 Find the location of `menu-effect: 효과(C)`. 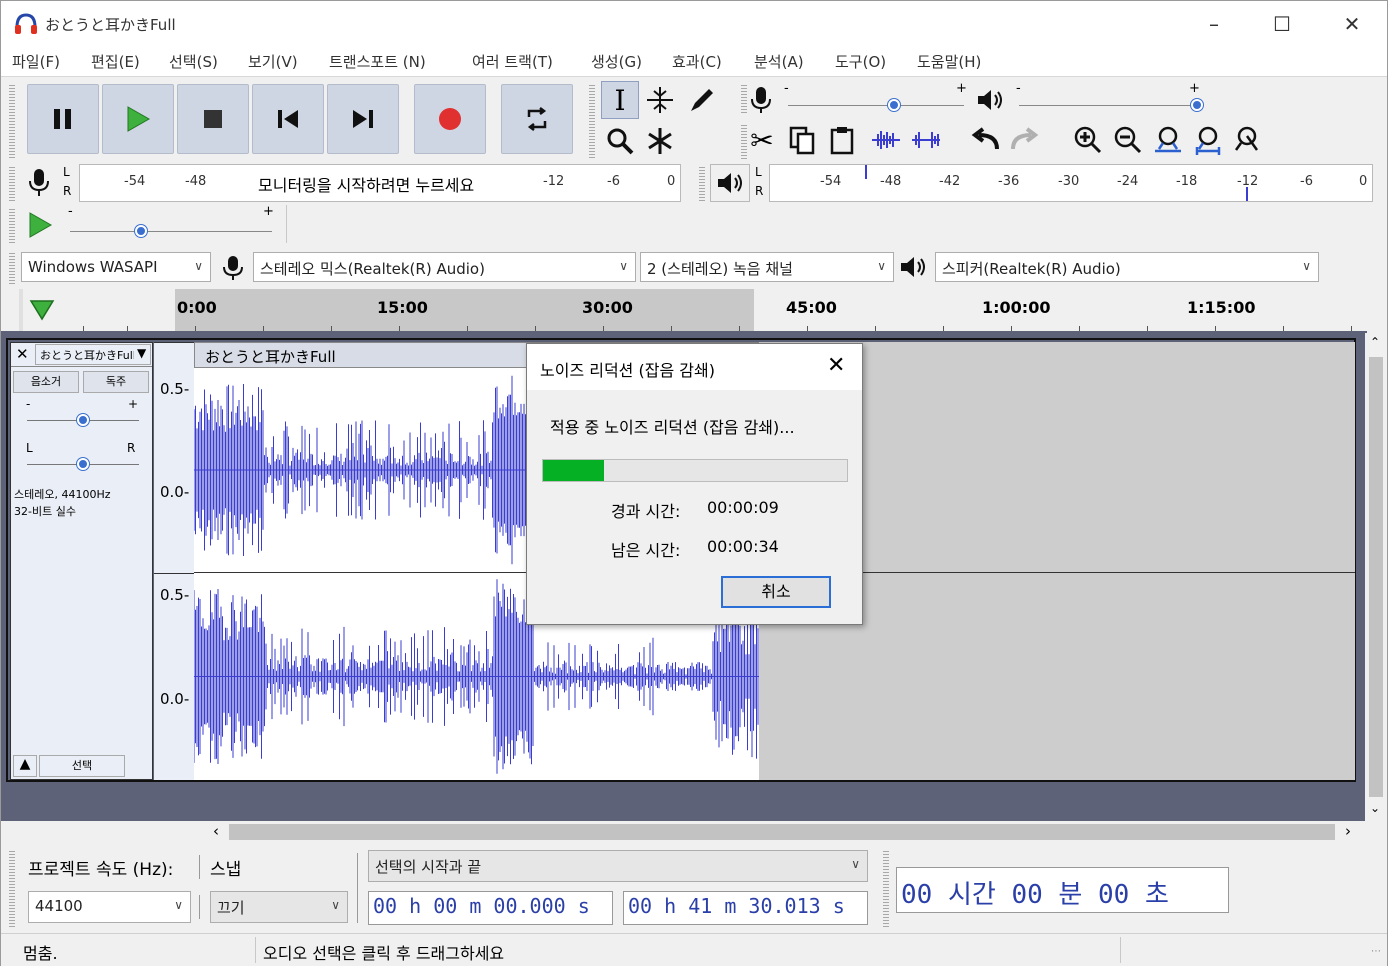

menu-effect: 효과(C) is located at coordinates (697, 61).